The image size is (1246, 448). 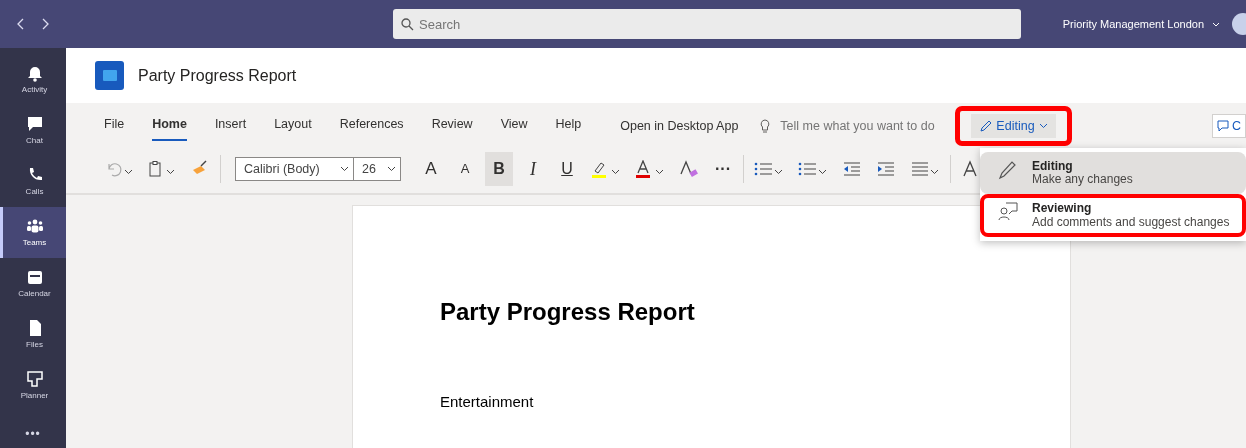 What do you see at coordinates (886, 169) in the screenshot?
I see `increase-indent-icon` at bounding box center [886, 169].